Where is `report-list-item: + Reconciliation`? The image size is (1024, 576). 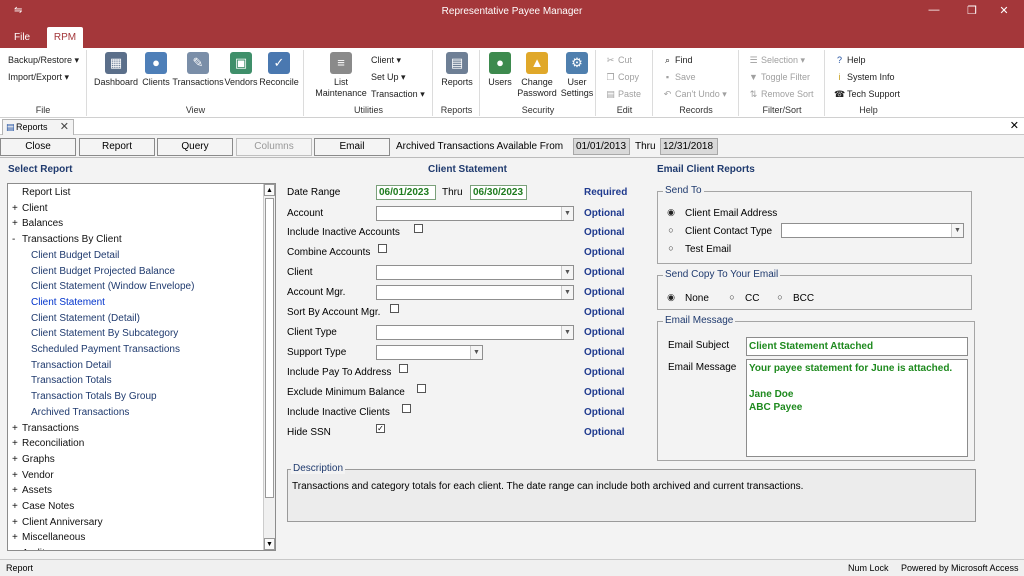 report-list-item: + Reconciliation is located at coordinates (46, 443).